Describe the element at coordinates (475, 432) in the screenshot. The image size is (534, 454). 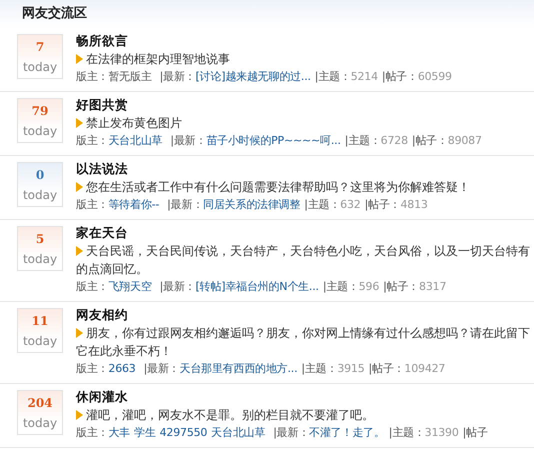
I see `posts-label: |帖子` at that location.